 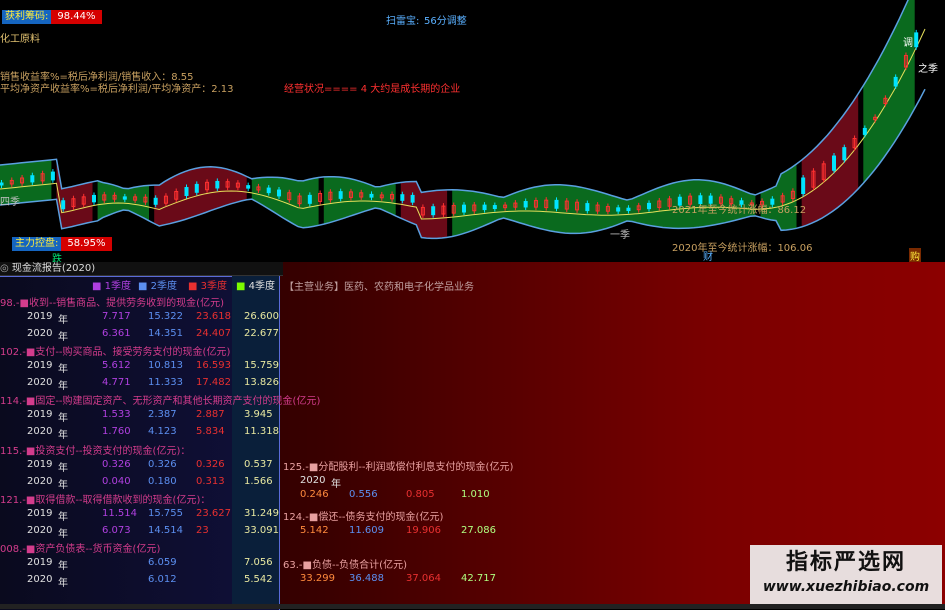 What do you see at coordinates (258, 579) in the screenshot?
I see `cell-q4: 5.542` at bounding box center [258, 579].